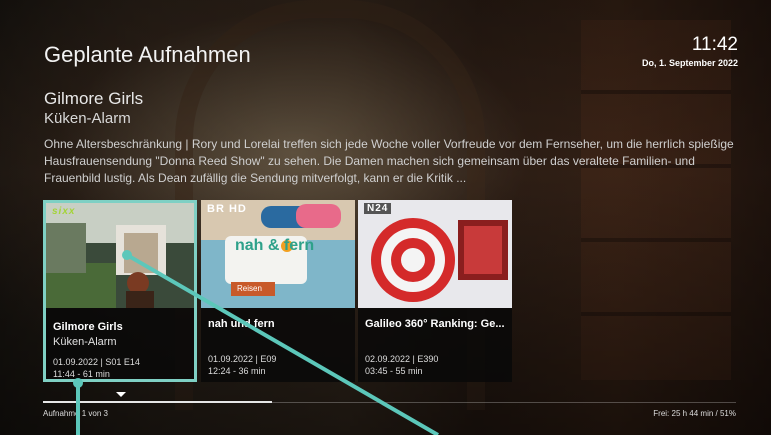 The image size is (771, 435). Describe the element at coordinates (694, 413) in the screenshot. I see `free-space-indicator: Frei: 25 h 44 min / 51%` at that location.